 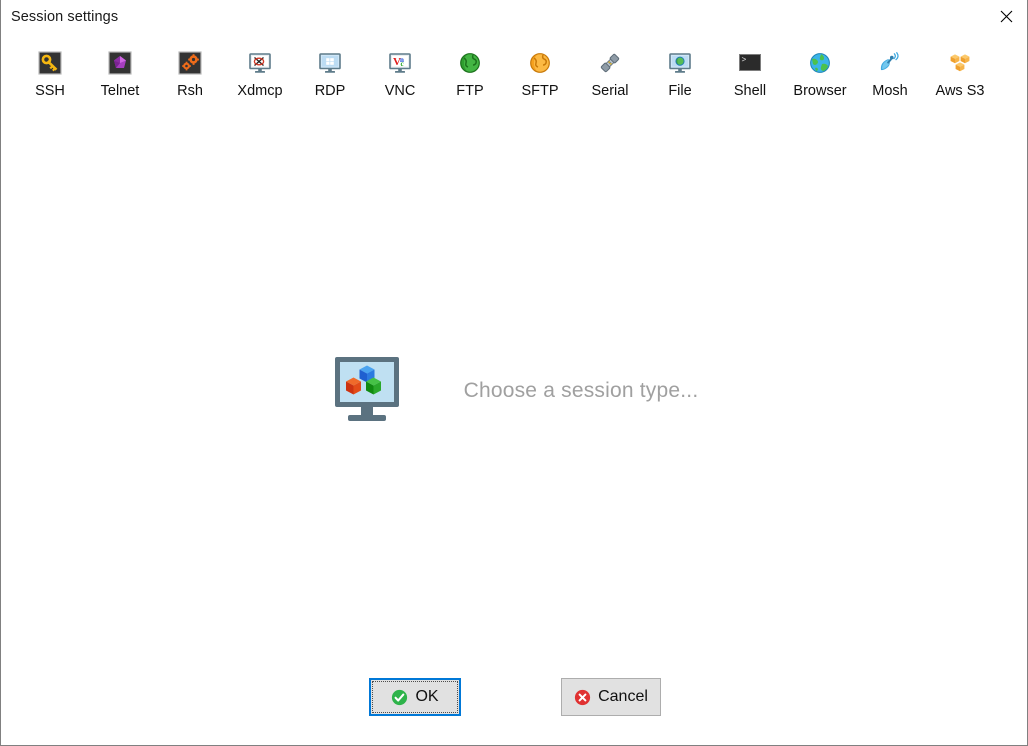 What do you see at coordinates (750, 63) in the screenshot?
I see `shell-terminal-icon: >` at bounding box center [750, 63].